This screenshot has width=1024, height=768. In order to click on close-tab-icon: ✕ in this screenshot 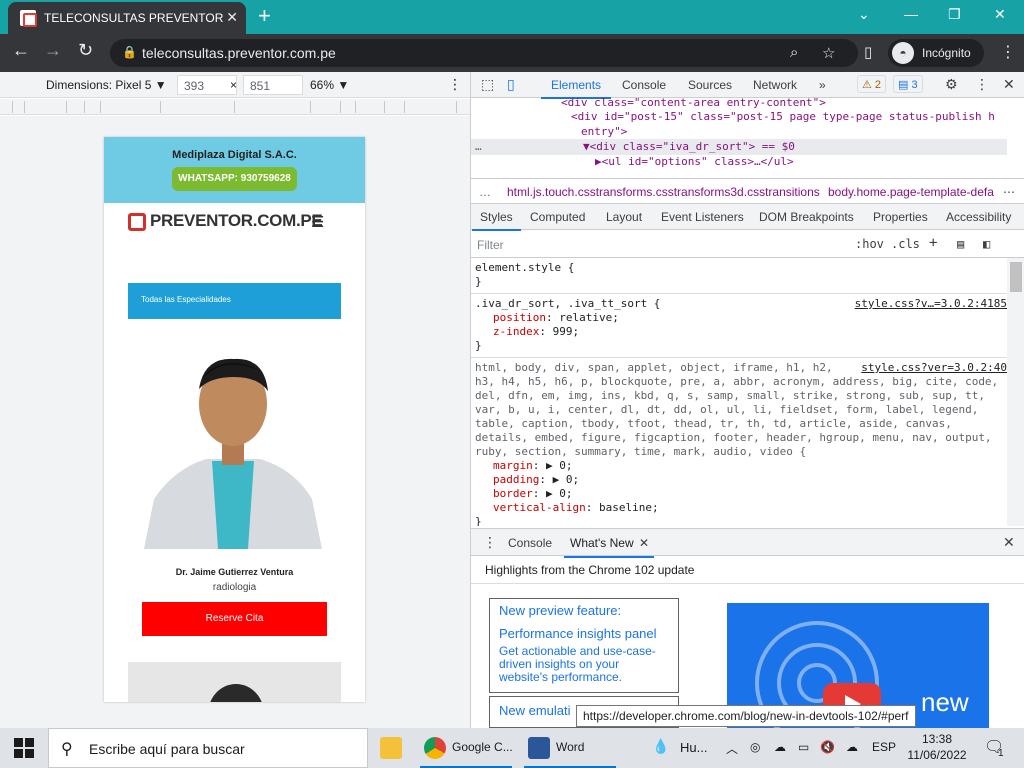, I will do `click(232, 17)`.